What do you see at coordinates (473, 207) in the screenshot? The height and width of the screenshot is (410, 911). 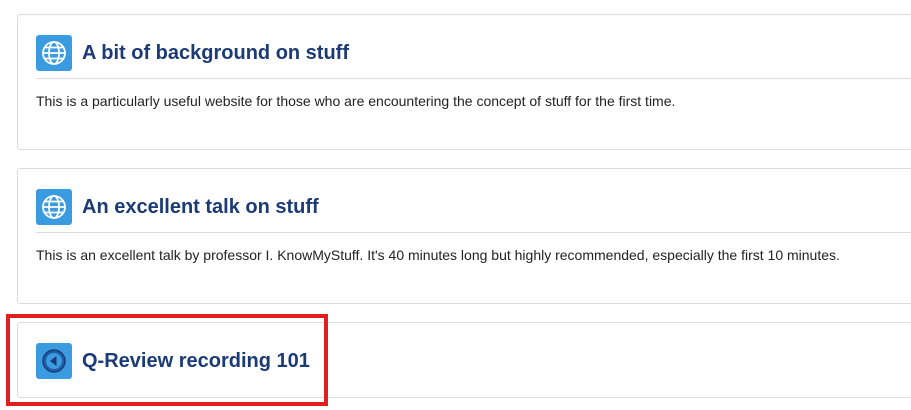 I see `resource-card-header: An excellent talk on stuff` at bounding box center [473, 207].